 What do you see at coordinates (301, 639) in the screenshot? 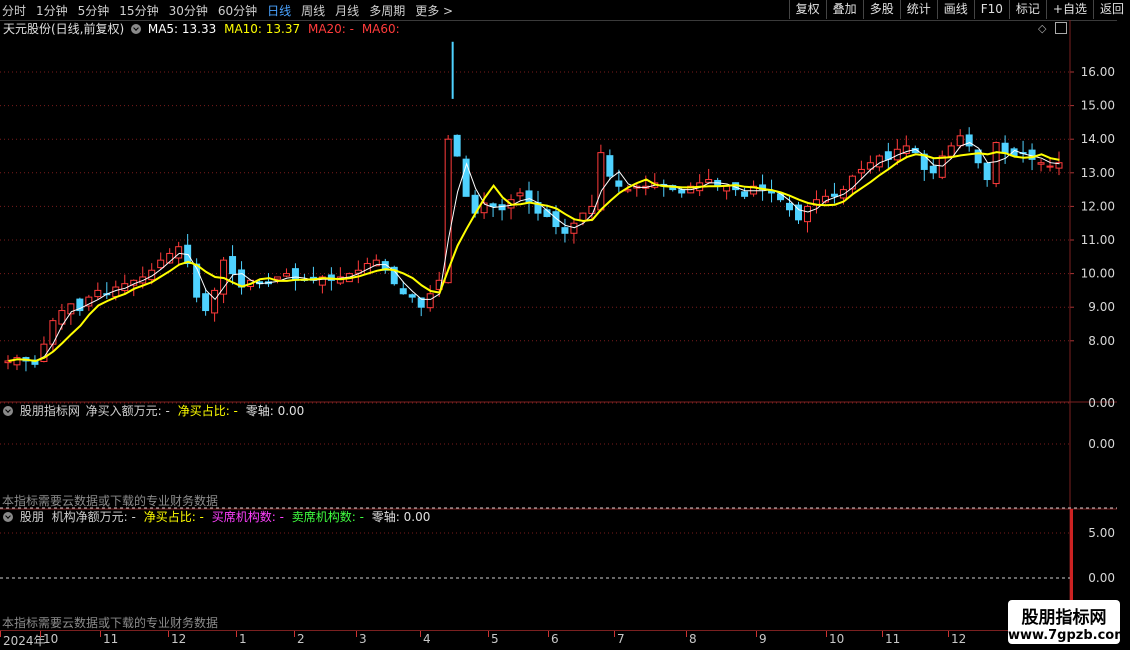
I see `date-label: 2` at bounding box center [301, 639].